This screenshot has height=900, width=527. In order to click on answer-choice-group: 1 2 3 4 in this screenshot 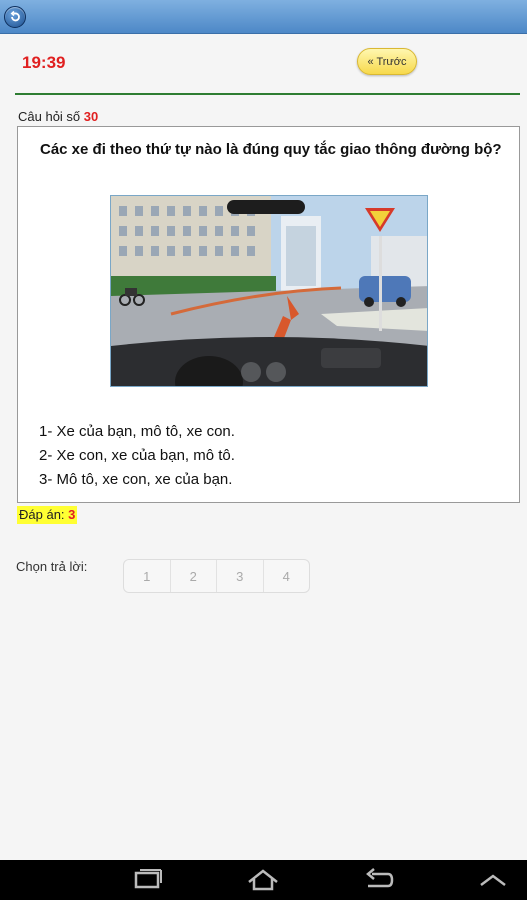, I will do `click(216, 576)`.